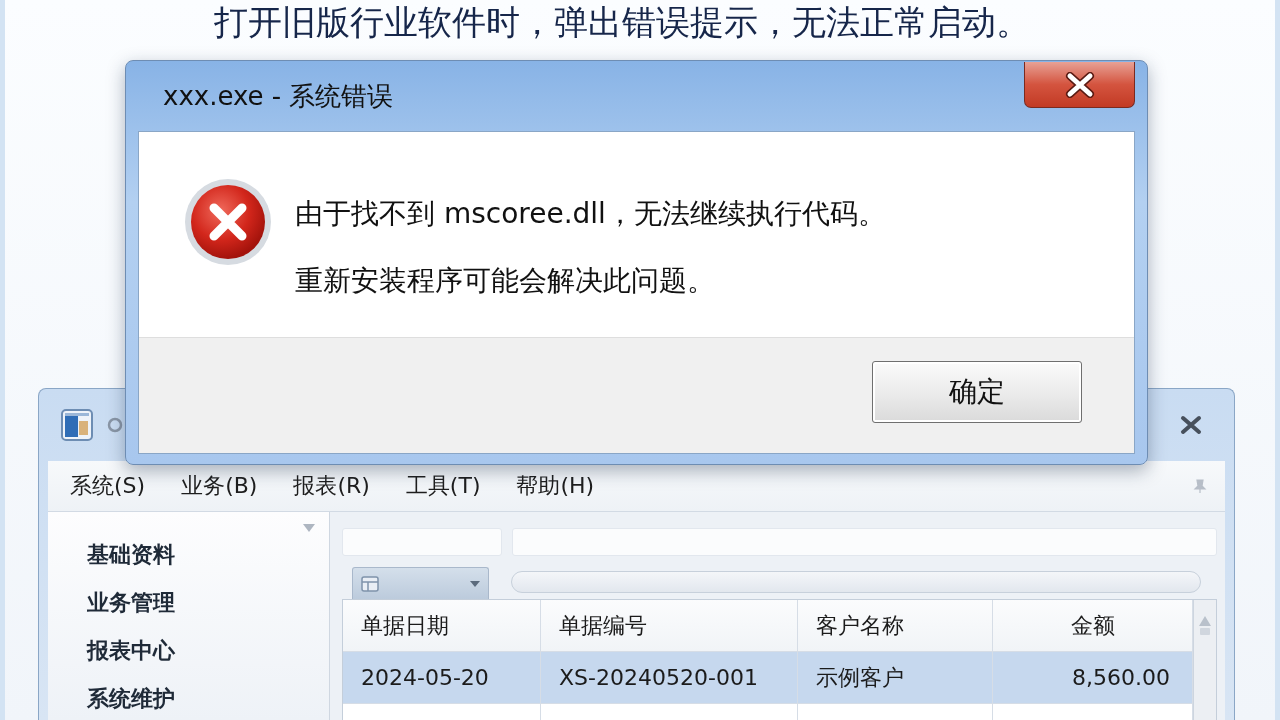  I want to click on menu-item: 报表(R), so click(331, 486).